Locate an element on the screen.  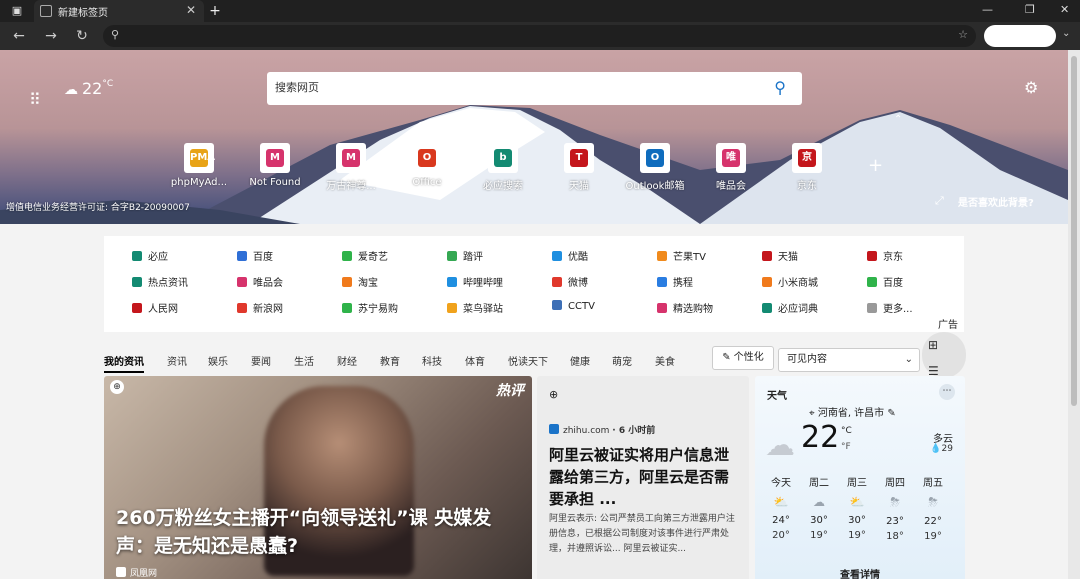
quick-link: O Outlook邮箱 is located at coordinates (655, 167).